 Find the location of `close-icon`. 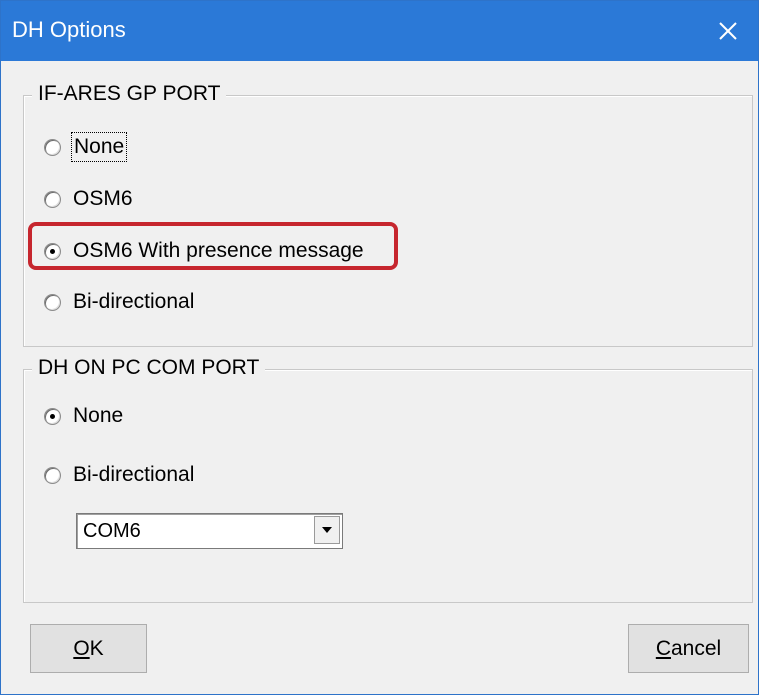

close-icon is located at coordinates (728, 31).